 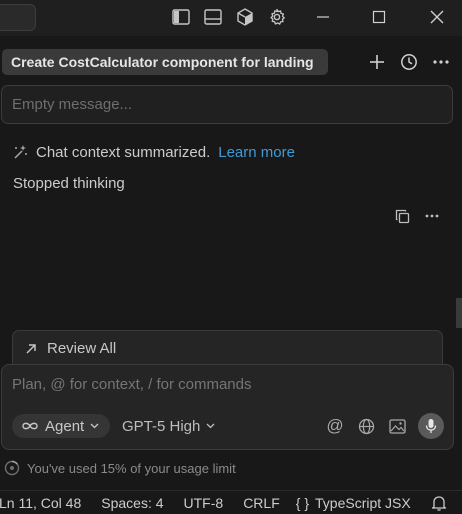 I want to click on usage-limit-row: You've used 15% of your usage limit, so click(x=120, y=468).